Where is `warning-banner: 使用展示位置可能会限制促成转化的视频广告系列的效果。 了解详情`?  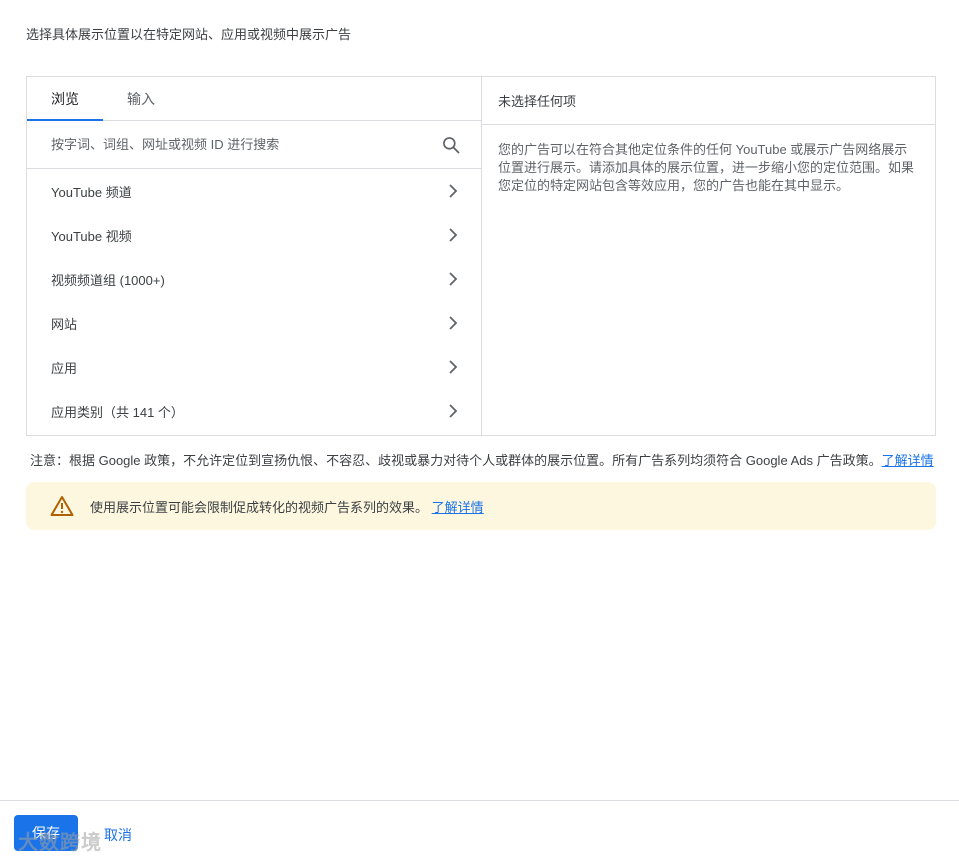 warning-banner: 使用展示位置可能会限制促成转化的视频广告系列的效果。 了解详情 is located at coordinates (481, 506).